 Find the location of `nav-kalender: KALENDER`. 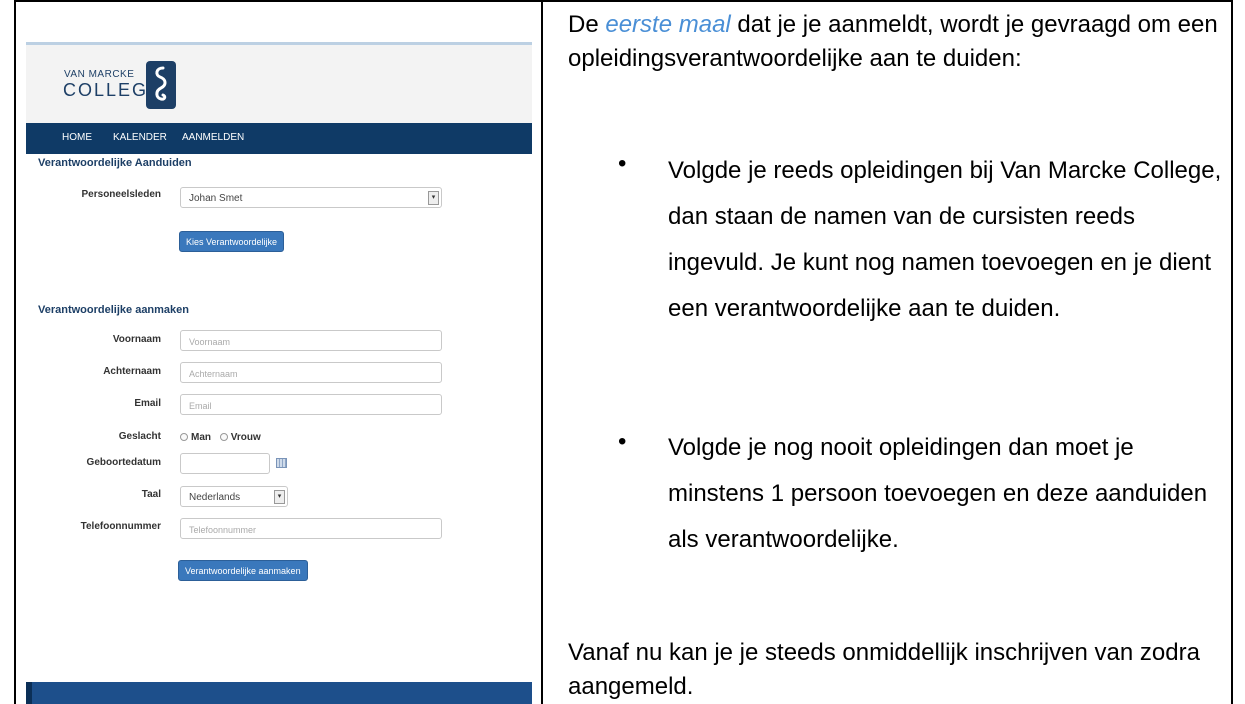

nav-kalender: KALENDER is located at coordinates (140, 137).